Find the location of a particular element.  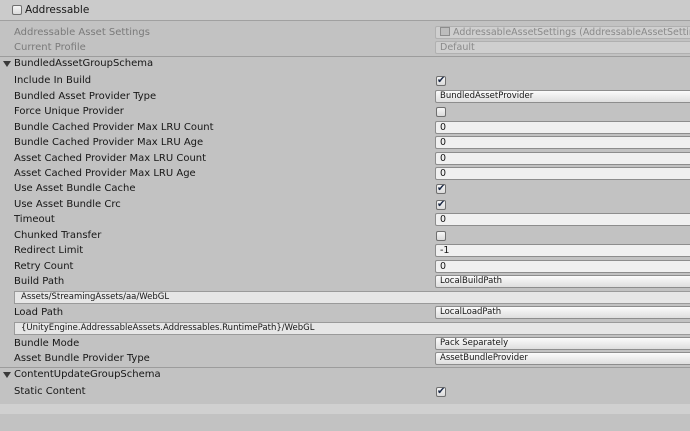

bundle-lru-count-input: 0 is located at coordinates (562, 127).